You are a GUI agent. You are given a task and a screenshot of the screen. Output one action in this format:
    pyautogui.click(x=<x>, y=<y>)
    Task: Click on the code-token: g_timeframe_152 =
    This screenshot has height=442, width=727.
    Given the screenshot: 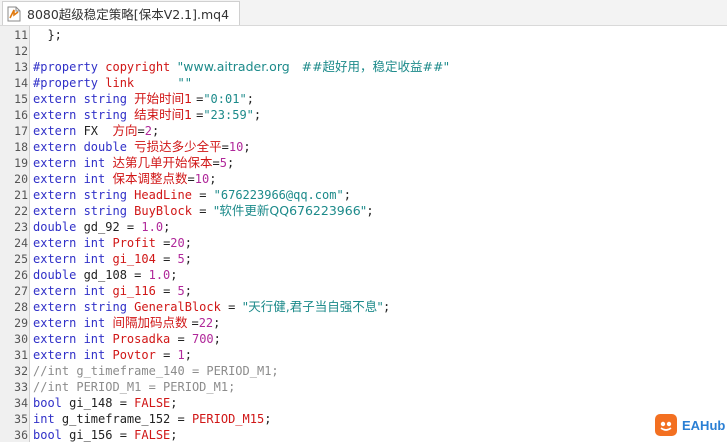 What is the action you would take?
    pyautogui.click(x=126, y=419)
    